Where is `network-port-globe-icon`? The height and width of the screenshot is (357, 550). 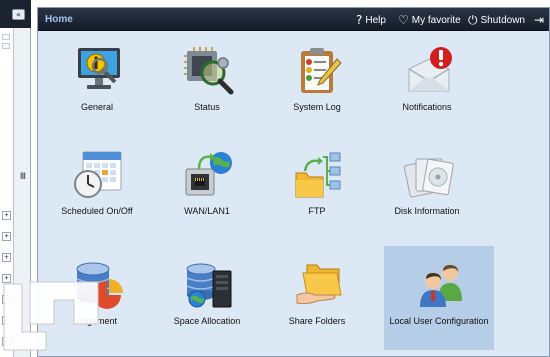 network-port-globe-icon is located at coordinates (208, 174).